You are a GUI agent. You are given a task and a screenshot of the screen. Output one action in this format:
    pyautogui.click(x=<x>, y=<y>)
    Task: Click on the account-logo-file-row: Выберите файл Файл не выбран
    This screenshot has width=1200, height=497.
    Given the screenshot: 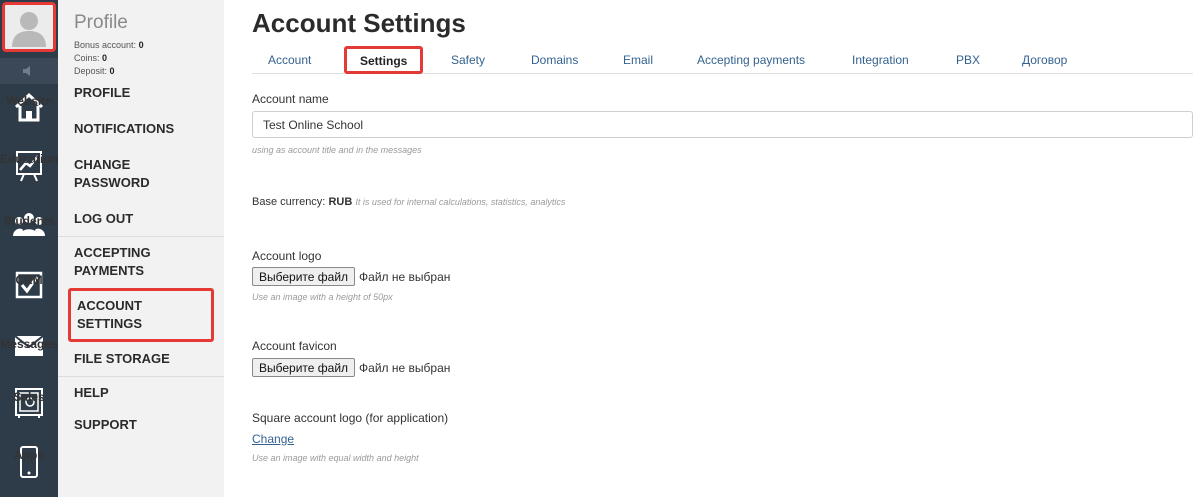 What is the action you would take?
    pyautogui.click(x=351, y=276)
    